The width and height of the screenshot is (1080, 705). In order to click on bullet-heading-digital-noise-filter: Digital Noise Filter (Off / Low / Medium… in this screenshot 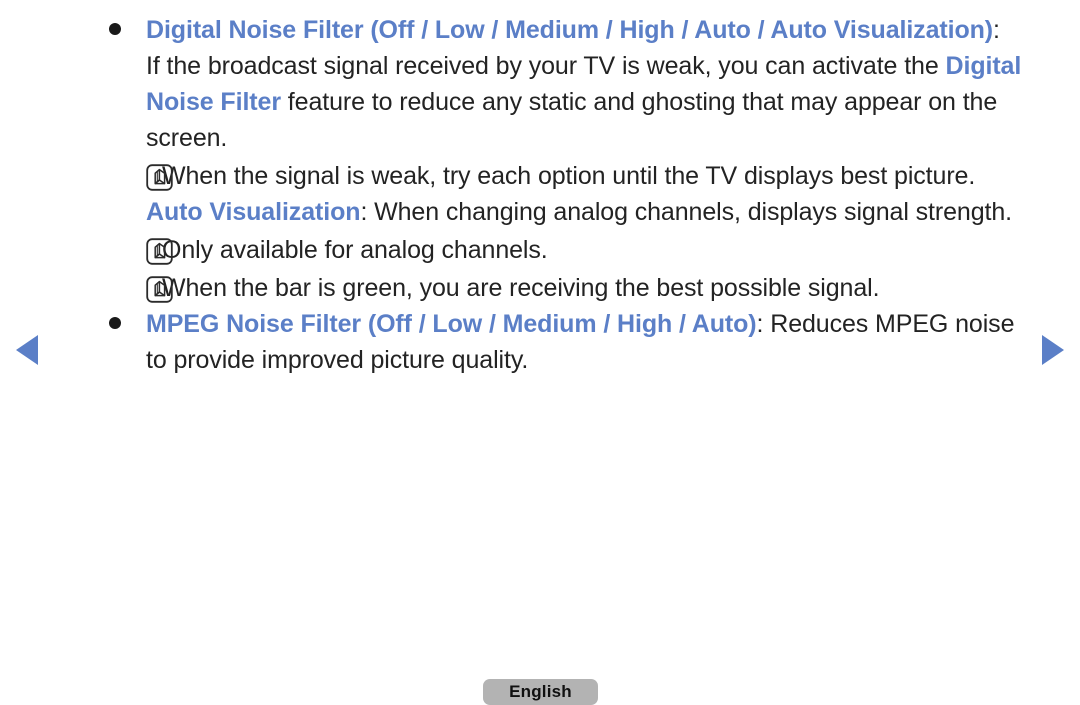, I will do `click(588, 30)`.